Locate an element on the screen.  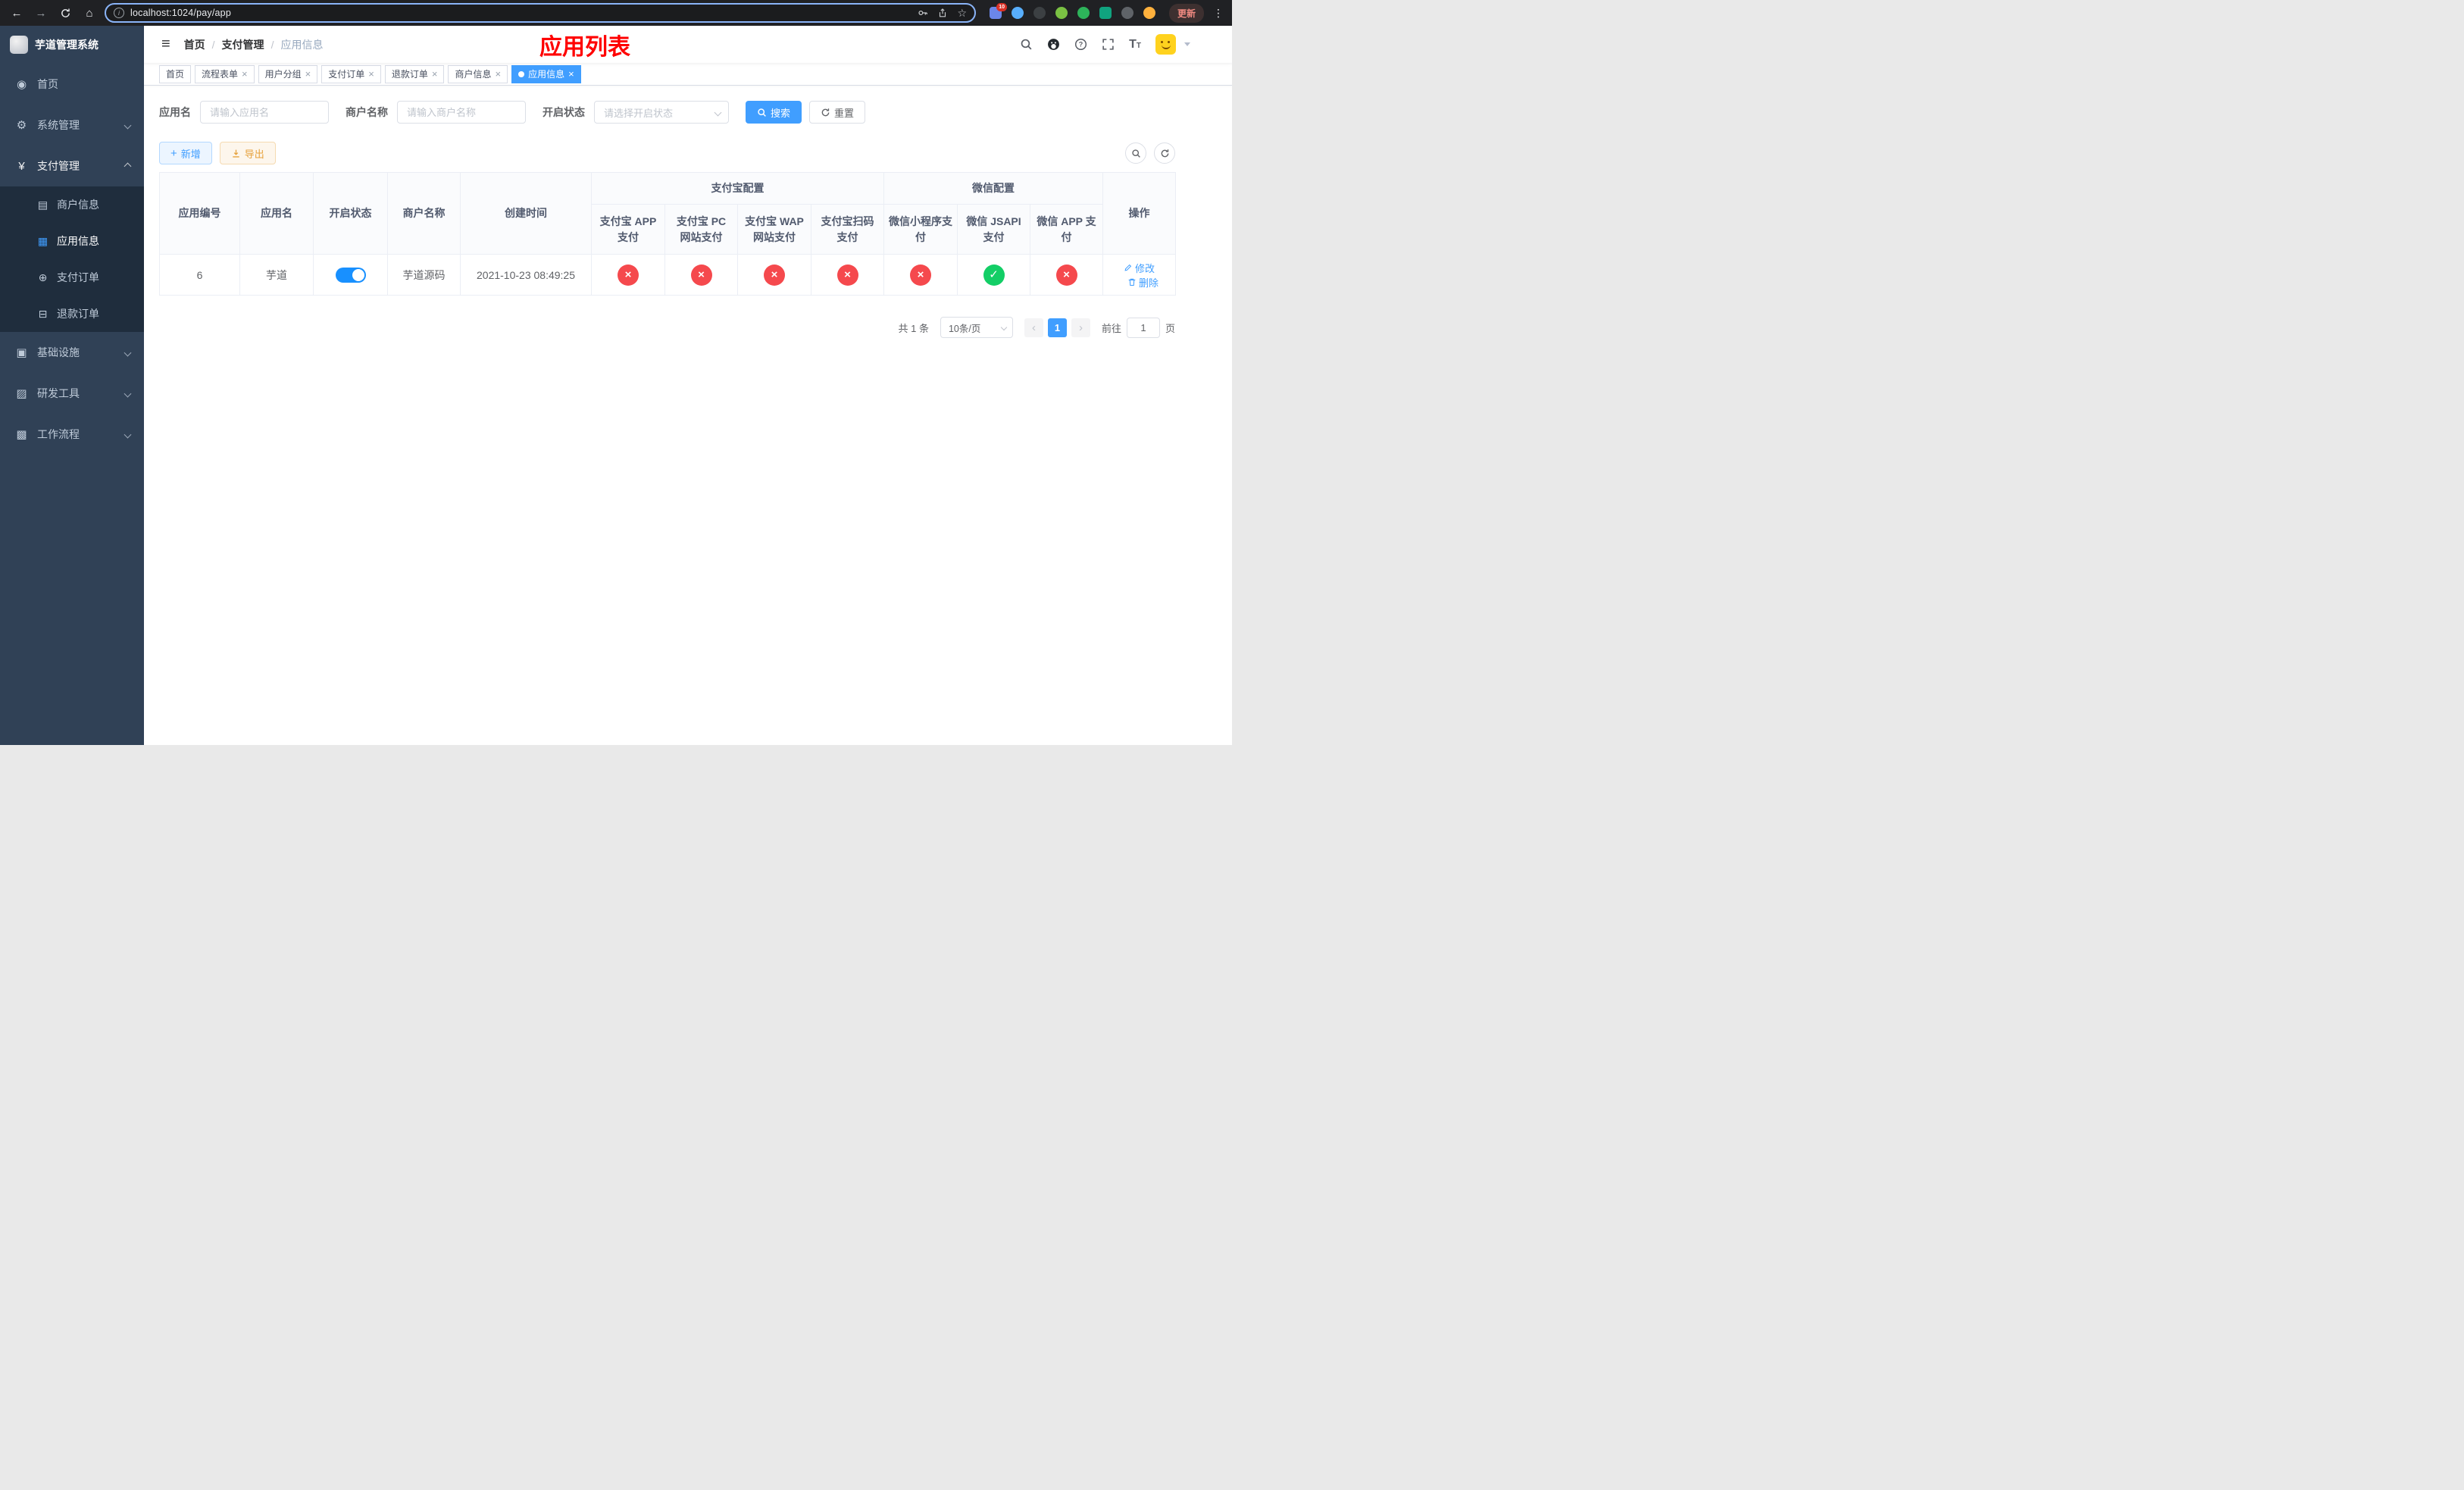
goto-unit: 页 is located at coordinates (1170, 328).